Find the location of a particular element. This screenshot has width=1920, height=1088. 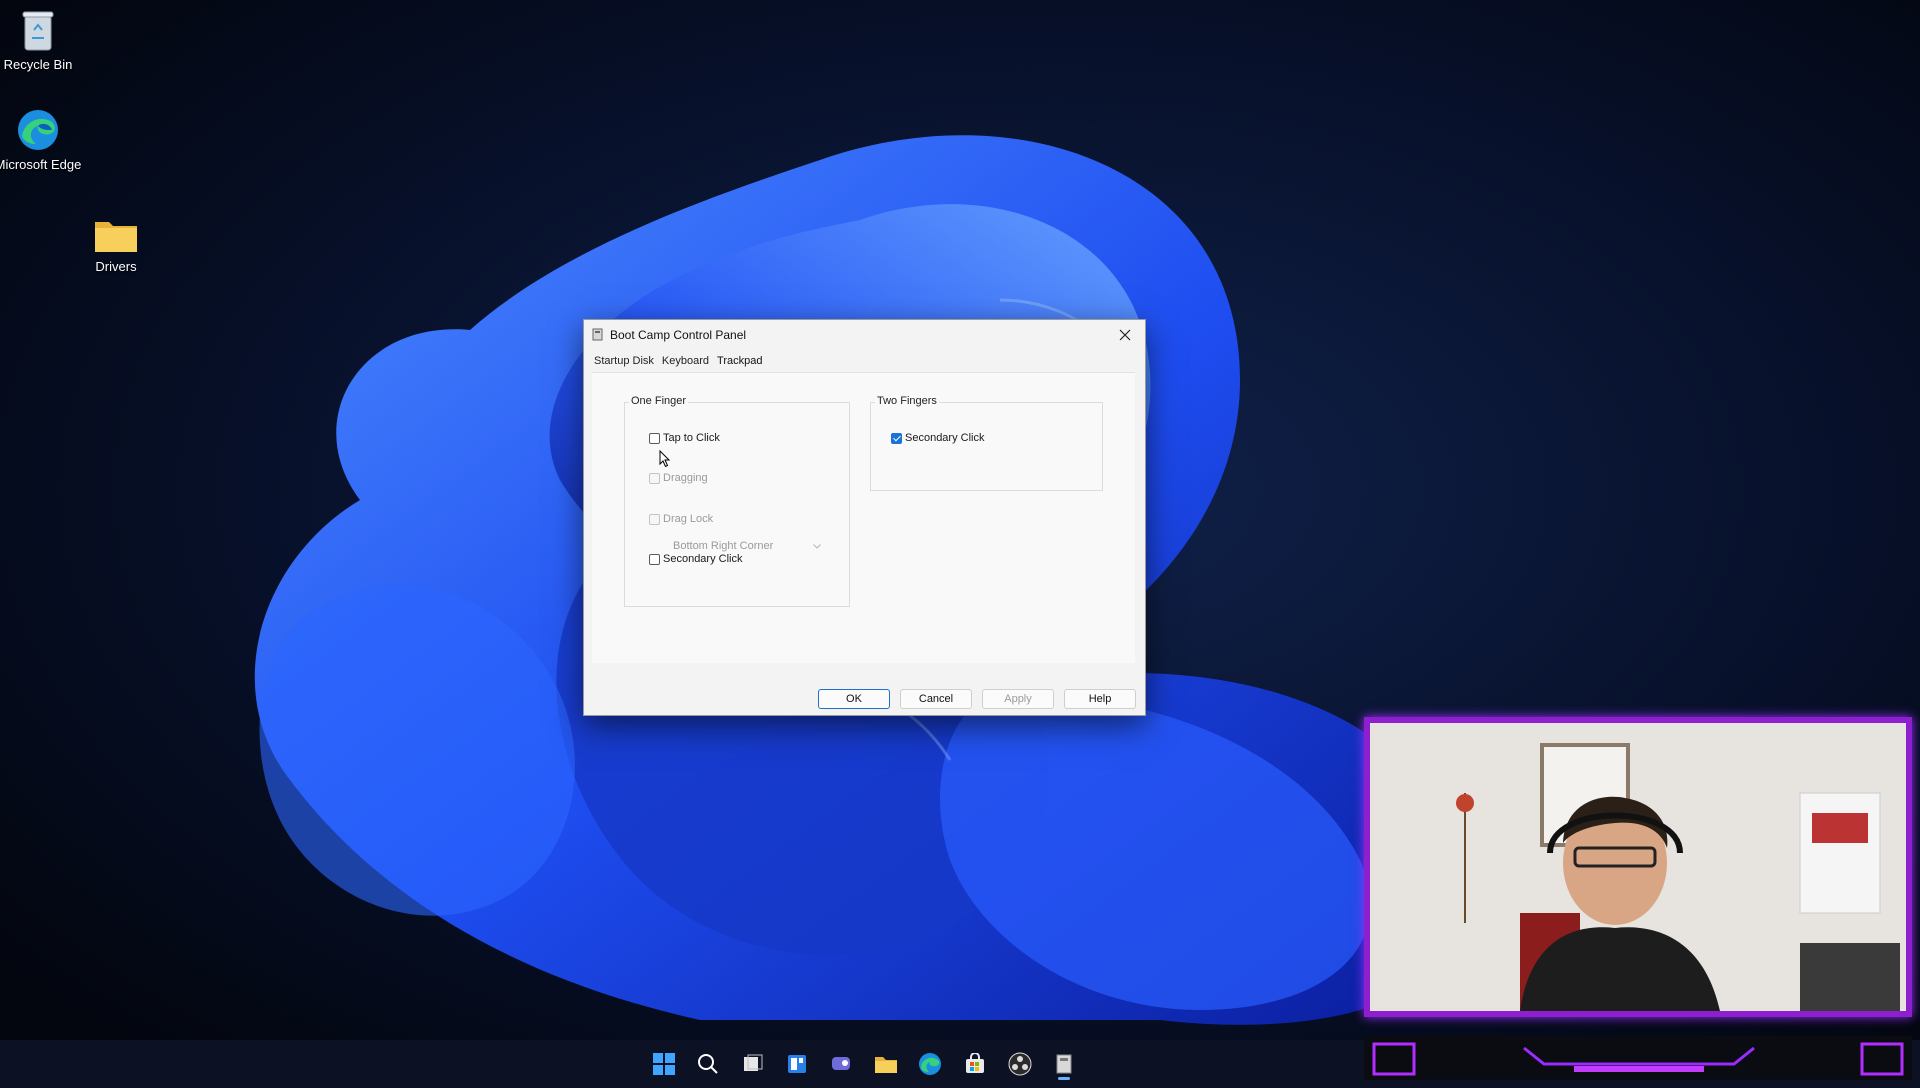

desktop-icon-drivers: Drivers is located at coordinates (116, 245).